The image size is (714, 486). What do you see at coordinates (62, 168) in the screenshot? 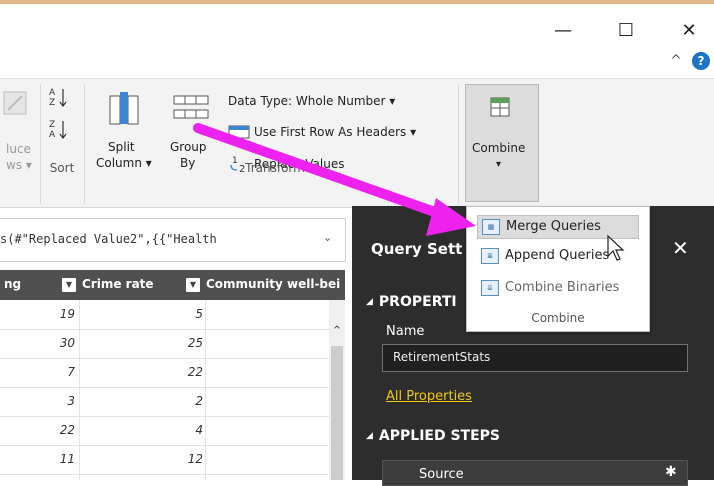
I see `sort-group-label: Sort` at bounding box center [62, 168].